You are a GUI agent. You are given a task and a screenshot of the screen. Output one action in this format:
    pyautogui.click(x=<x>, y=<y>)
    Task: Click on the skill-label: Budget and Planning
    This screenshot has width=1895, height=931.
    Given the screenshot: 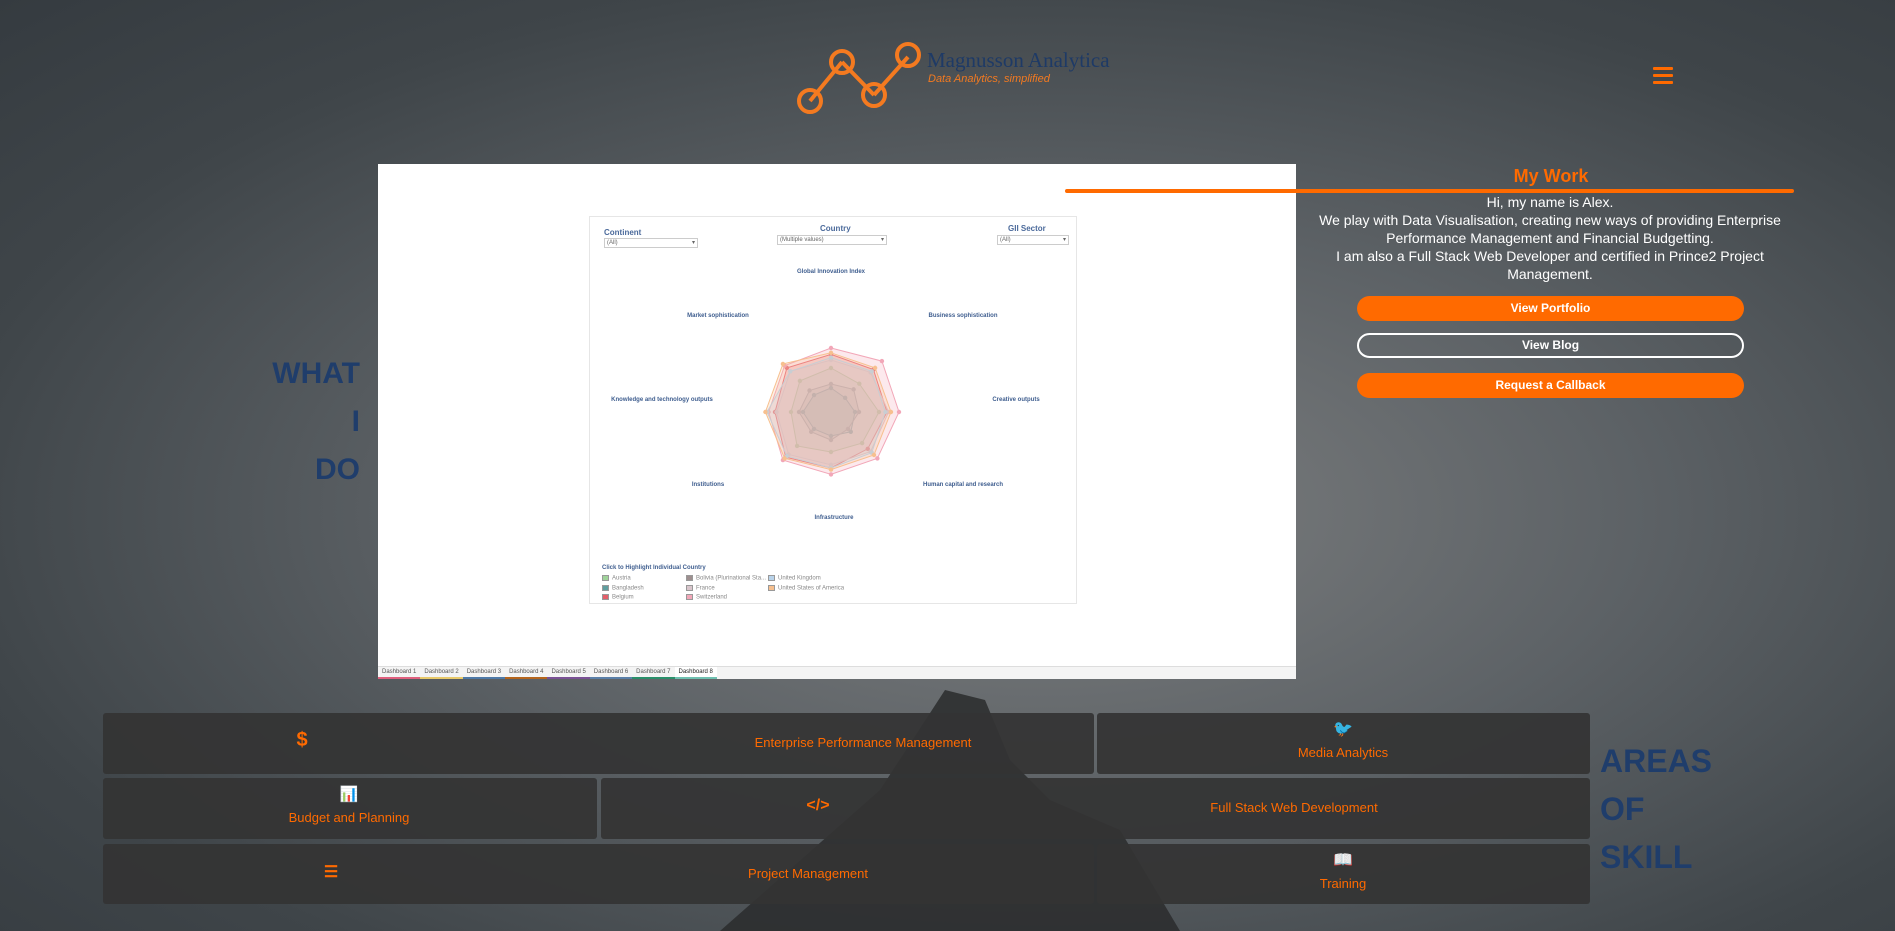 What is the action you would take?
    pyautogui.click(x=349, y=817)
    